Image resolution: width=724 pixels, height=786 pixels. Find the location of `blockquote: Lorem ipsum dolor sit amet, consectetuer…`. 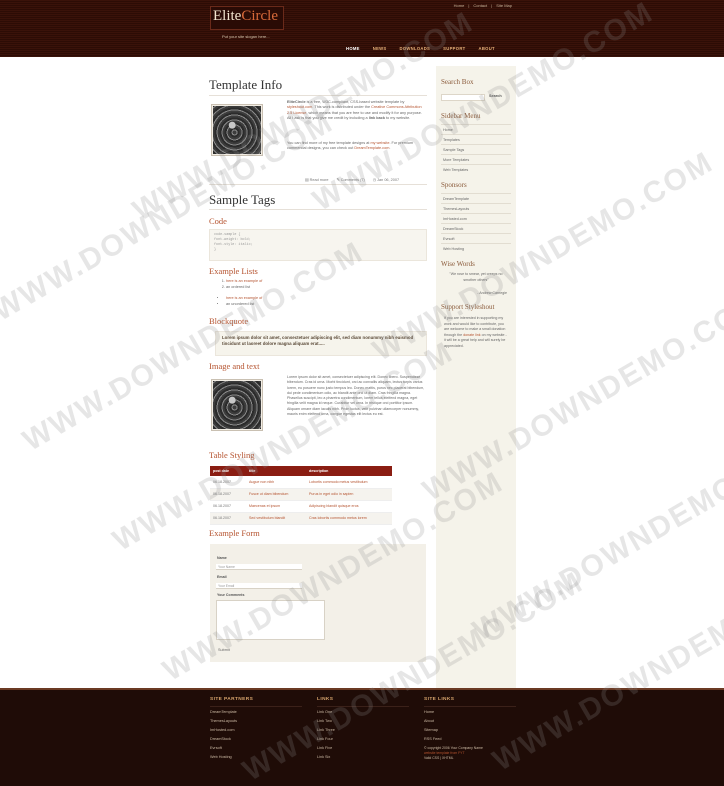

blockquote: Lorem ipsum dolor sit amet, consectetuer… is located at coordinates (321, 343).